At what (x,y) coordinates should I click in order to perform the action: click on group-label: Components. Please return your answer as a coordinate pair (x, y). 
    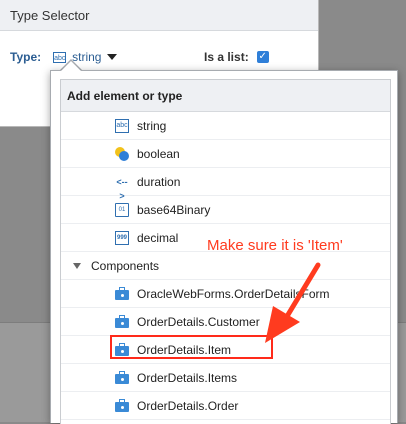
    Looking at the image, I should click on (125, 265).